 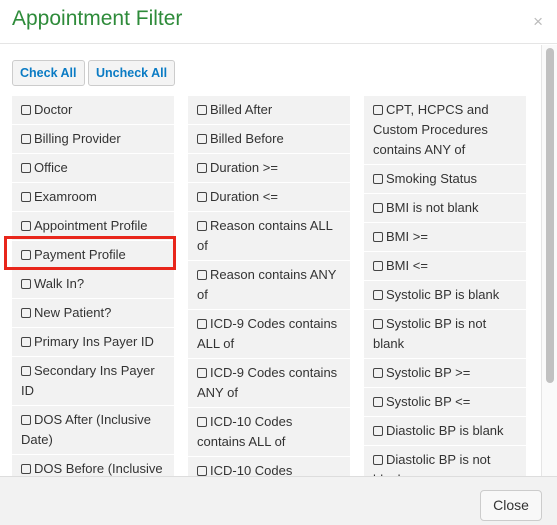 What do you see at coordinates (278, 22) in the screenshot?
I see `modal-header: Appointment Filter ×` at bounding box center [278, 22].